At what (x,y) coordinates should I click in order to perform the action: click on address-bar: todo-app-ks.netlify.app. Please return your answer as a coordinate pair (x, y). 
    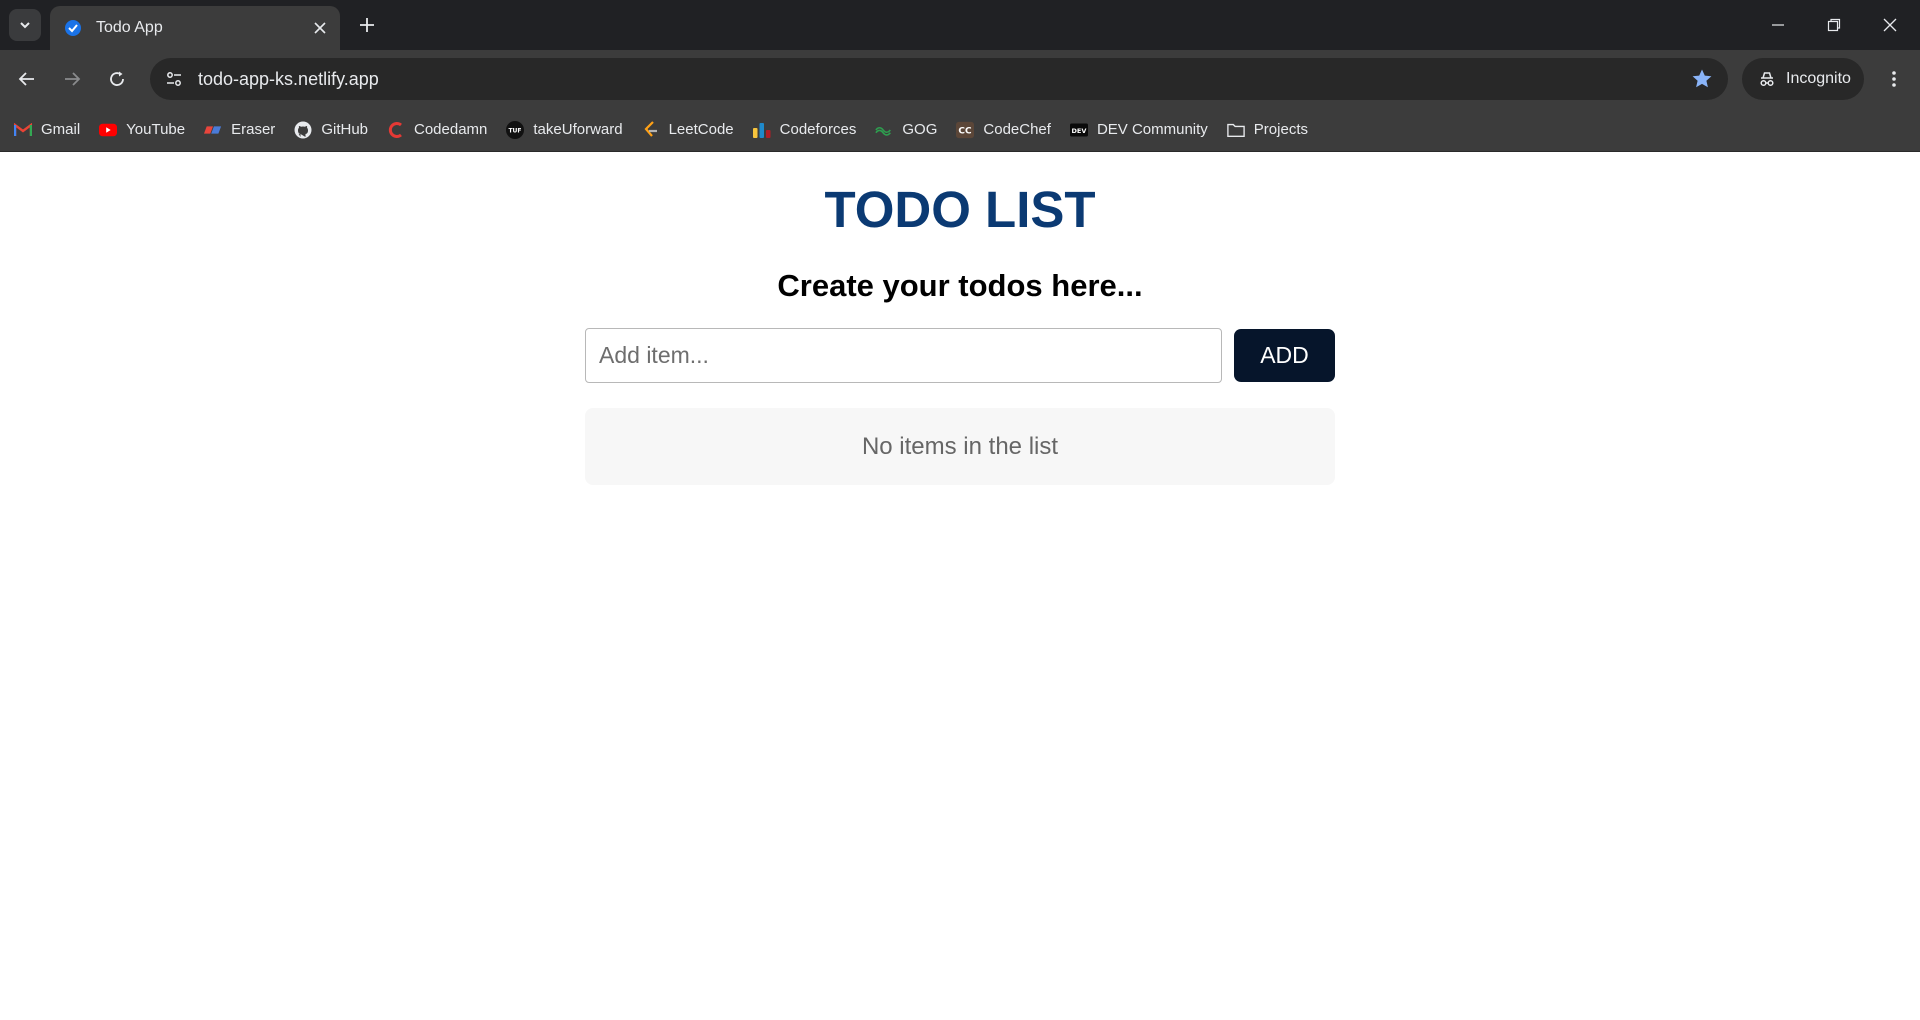
    Looking at the image, I should click on (939, 79).